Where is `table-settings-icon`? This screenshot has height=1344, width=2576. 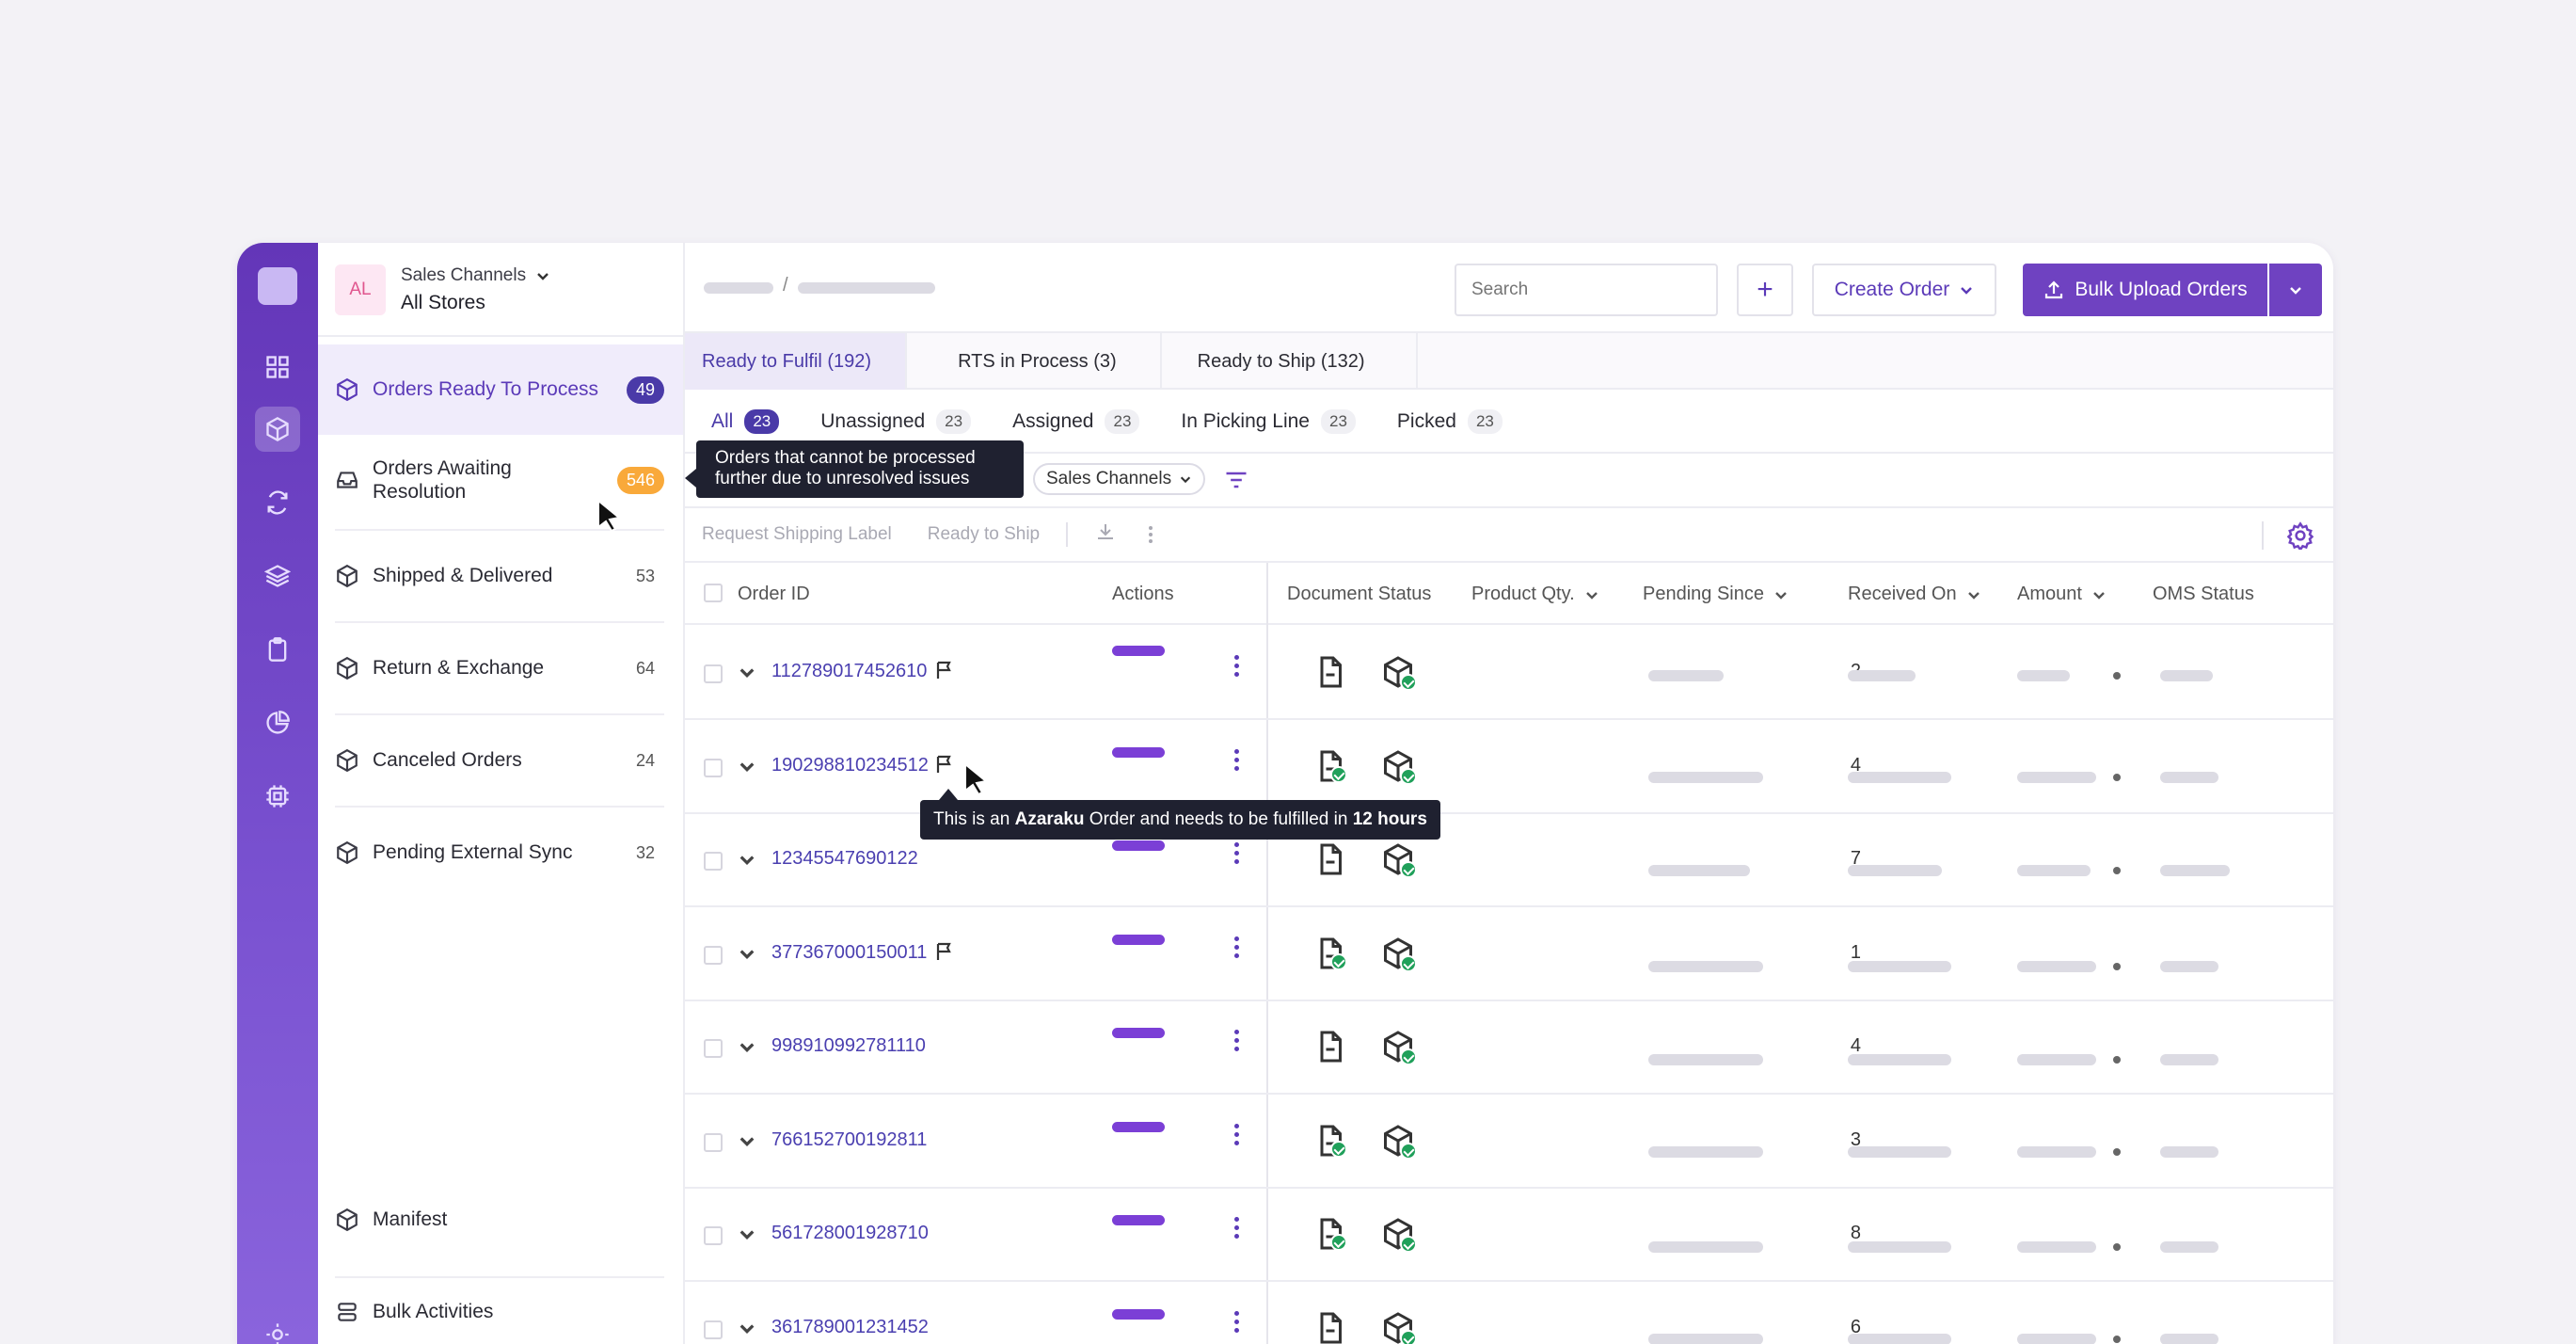
table-settings-icon is located at coordinates (2300, 538).